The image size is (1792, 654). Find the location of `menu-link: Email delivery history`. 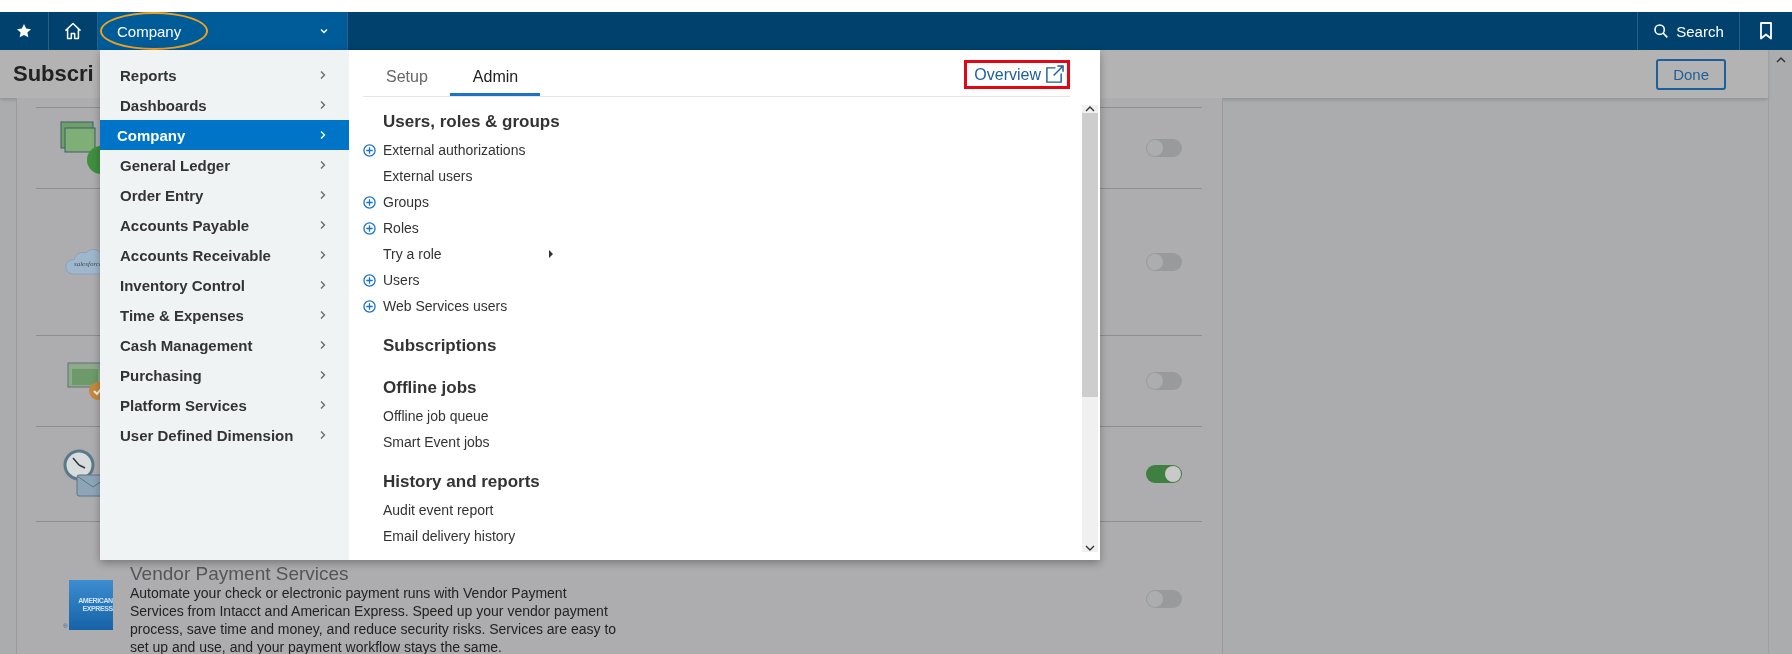

menu-link: Email delivery history is located at coordinates (449, 536).